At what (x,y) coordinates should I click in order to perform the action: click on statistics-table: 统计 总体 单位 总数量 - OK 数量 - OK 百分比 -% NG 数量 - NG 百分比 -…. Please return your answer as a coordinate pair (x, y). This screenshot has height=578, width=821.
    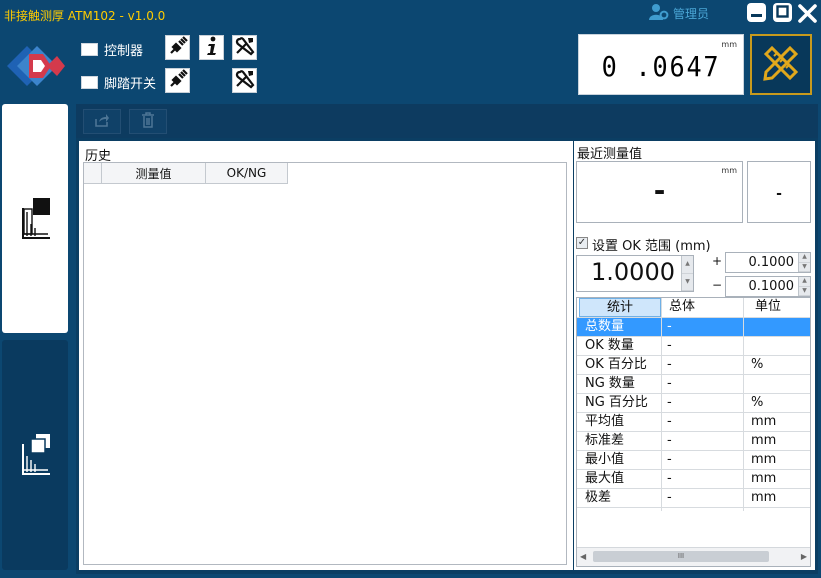
    Looking at the image, I should click on (693, 432).